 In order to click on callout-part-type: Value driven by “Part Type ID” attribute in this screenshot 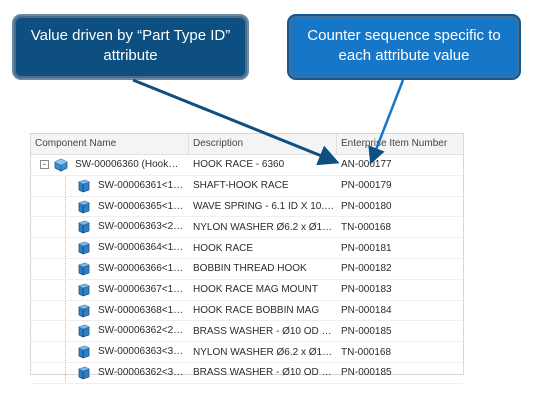, I will do `click(130, 47)`.